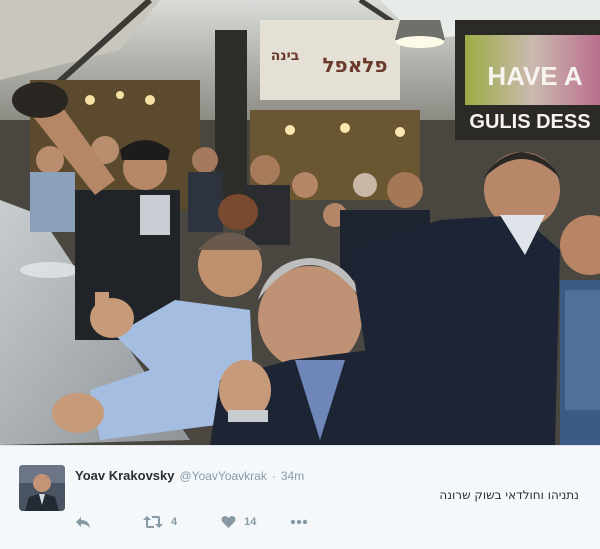  I want to click on like-button: 14, so click(238, 522).